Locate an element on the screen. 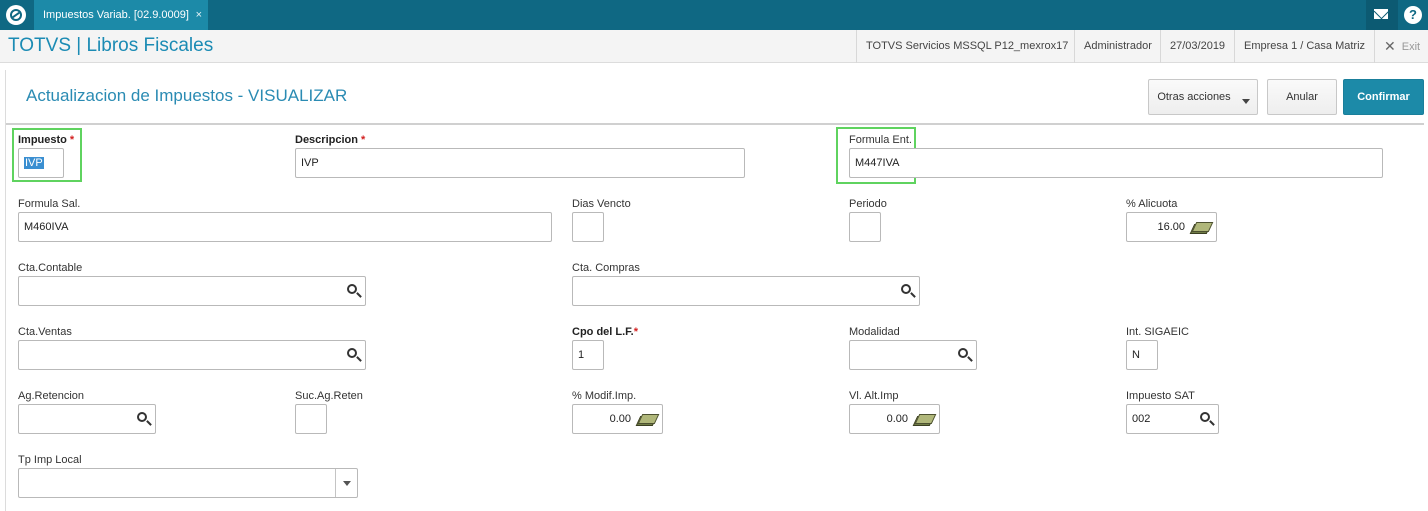 This screenshot has width=1428, height=511. exit-label: Exit is located at coordinates (1411, 47).